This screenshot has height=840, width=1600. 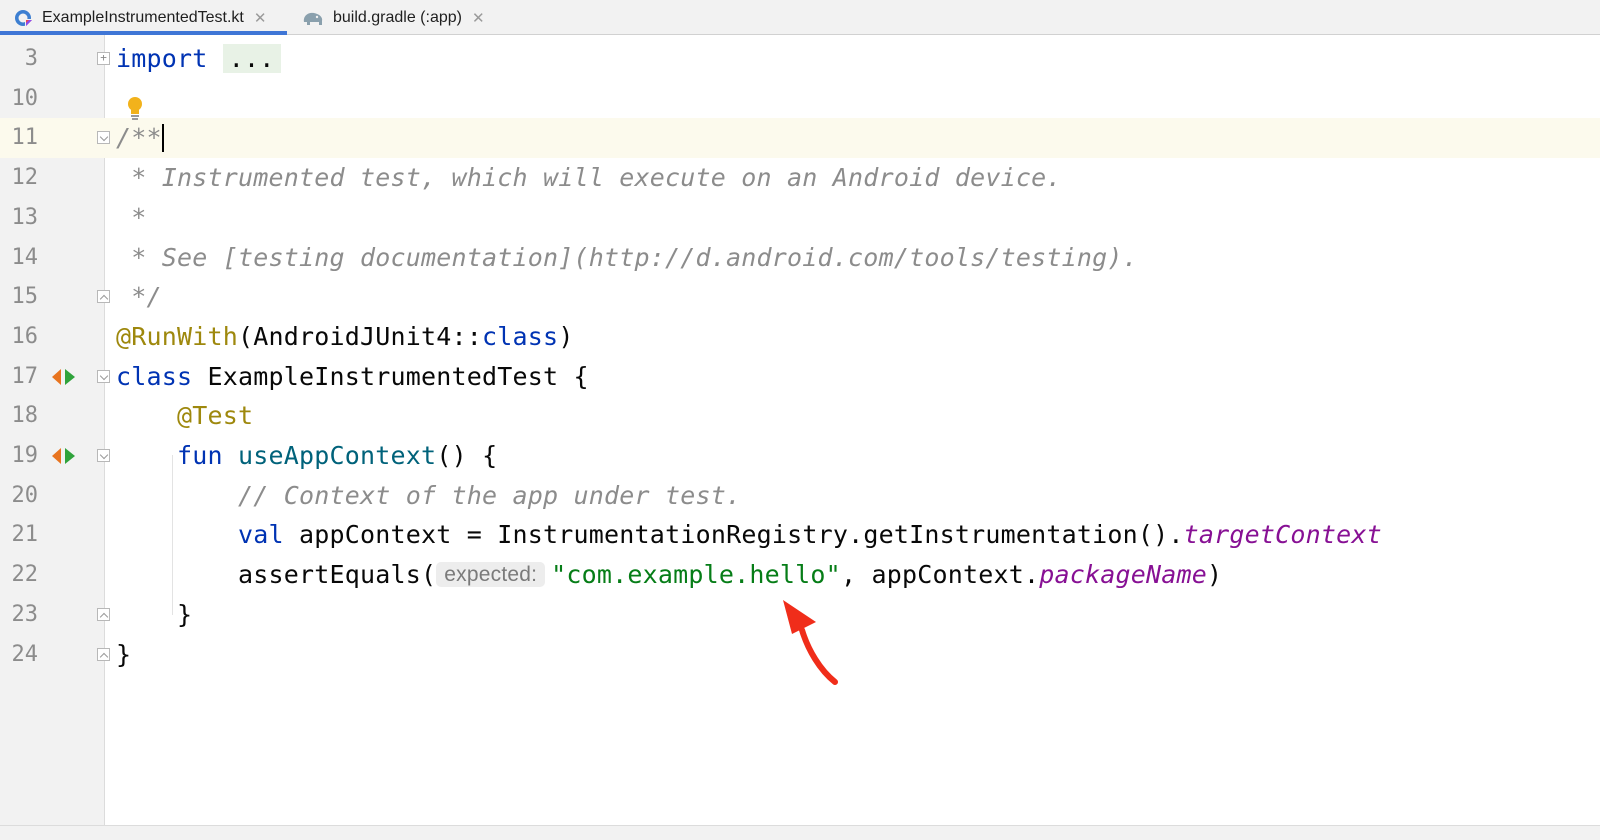 I want to click on line-number: 11, so click(x=19, y=138).